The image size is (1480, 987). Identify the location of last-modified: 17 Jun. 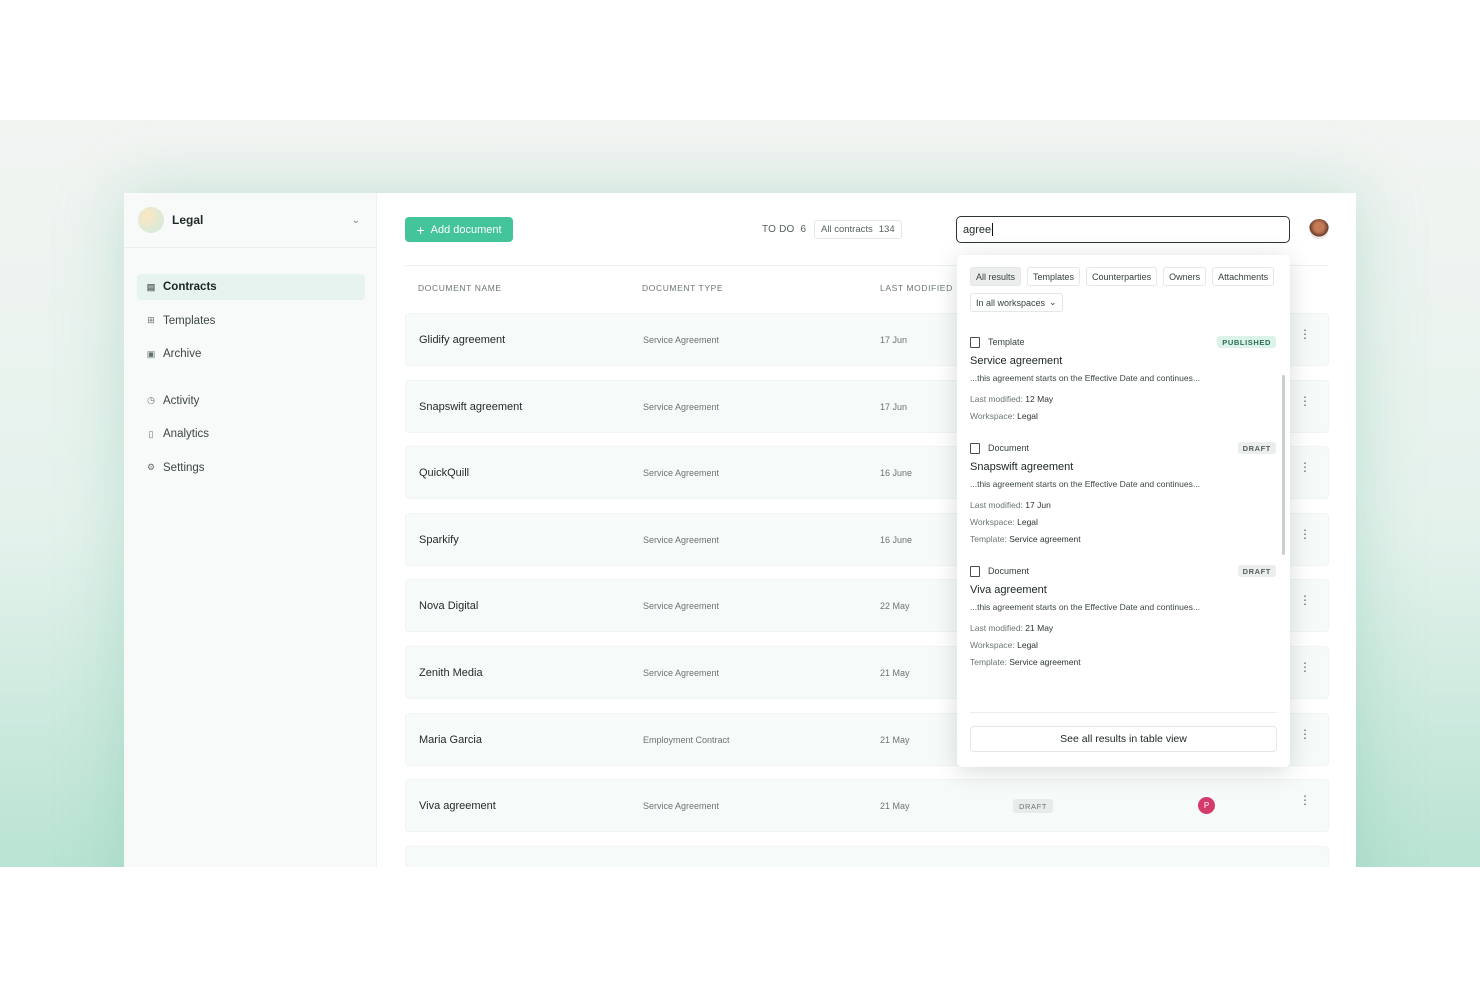
(894, 406).